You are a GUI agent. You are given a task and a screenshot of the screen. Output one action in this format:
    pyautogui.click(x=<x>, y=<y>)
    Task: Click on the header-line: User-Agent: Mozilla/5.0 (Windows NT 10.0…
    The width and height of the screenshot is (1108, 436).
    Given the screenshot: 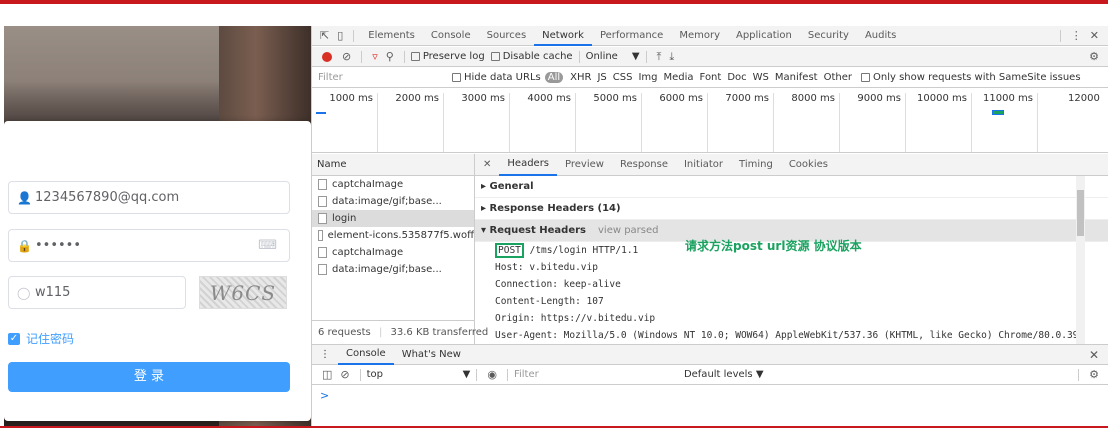 What is the action you would take?
    pyautogui.click(x=787, y=335)
    